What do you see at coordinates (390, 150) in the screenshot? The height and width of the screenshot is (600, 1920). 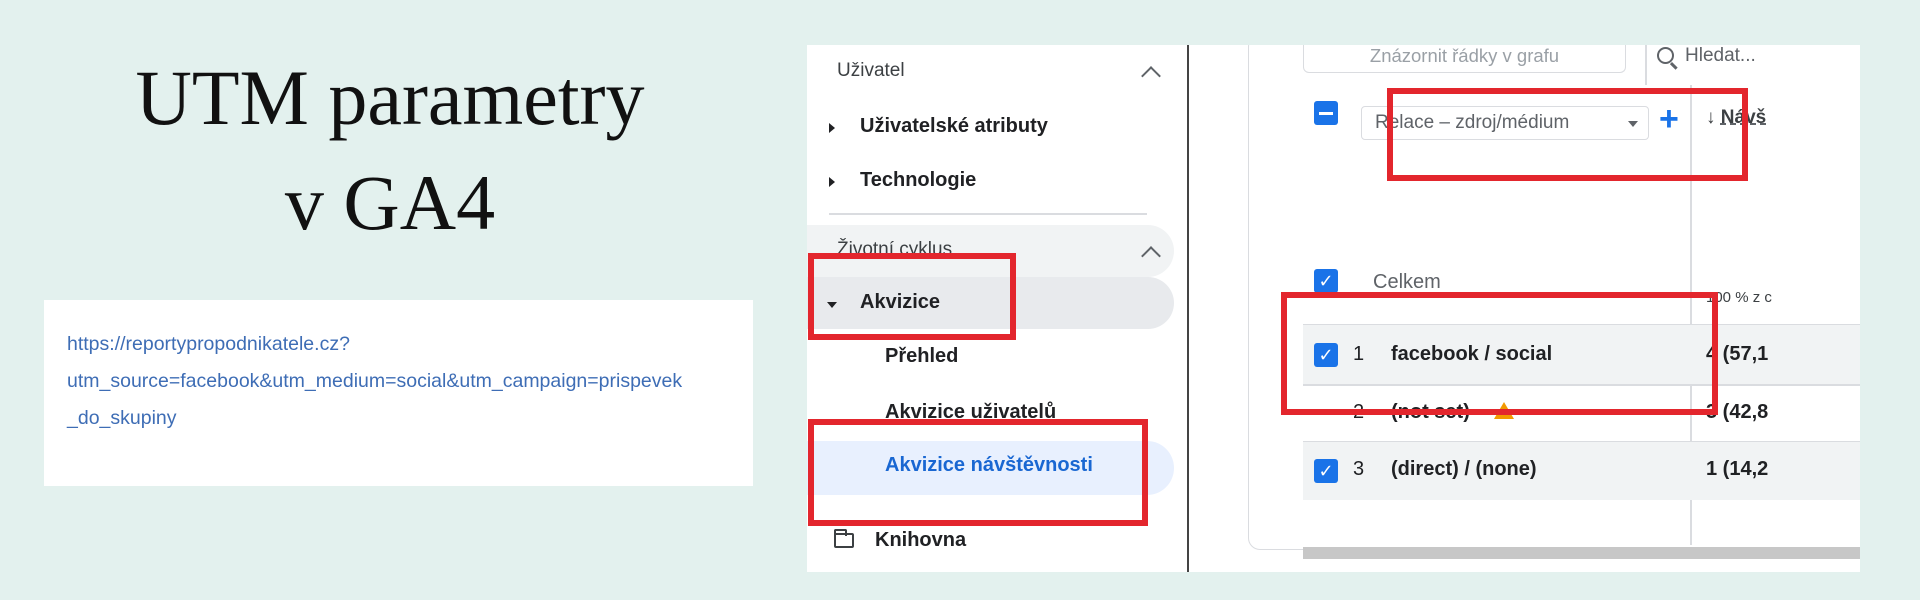 I see `slide-title: UTM parametry v GA4` at bounding box center [390, 150].